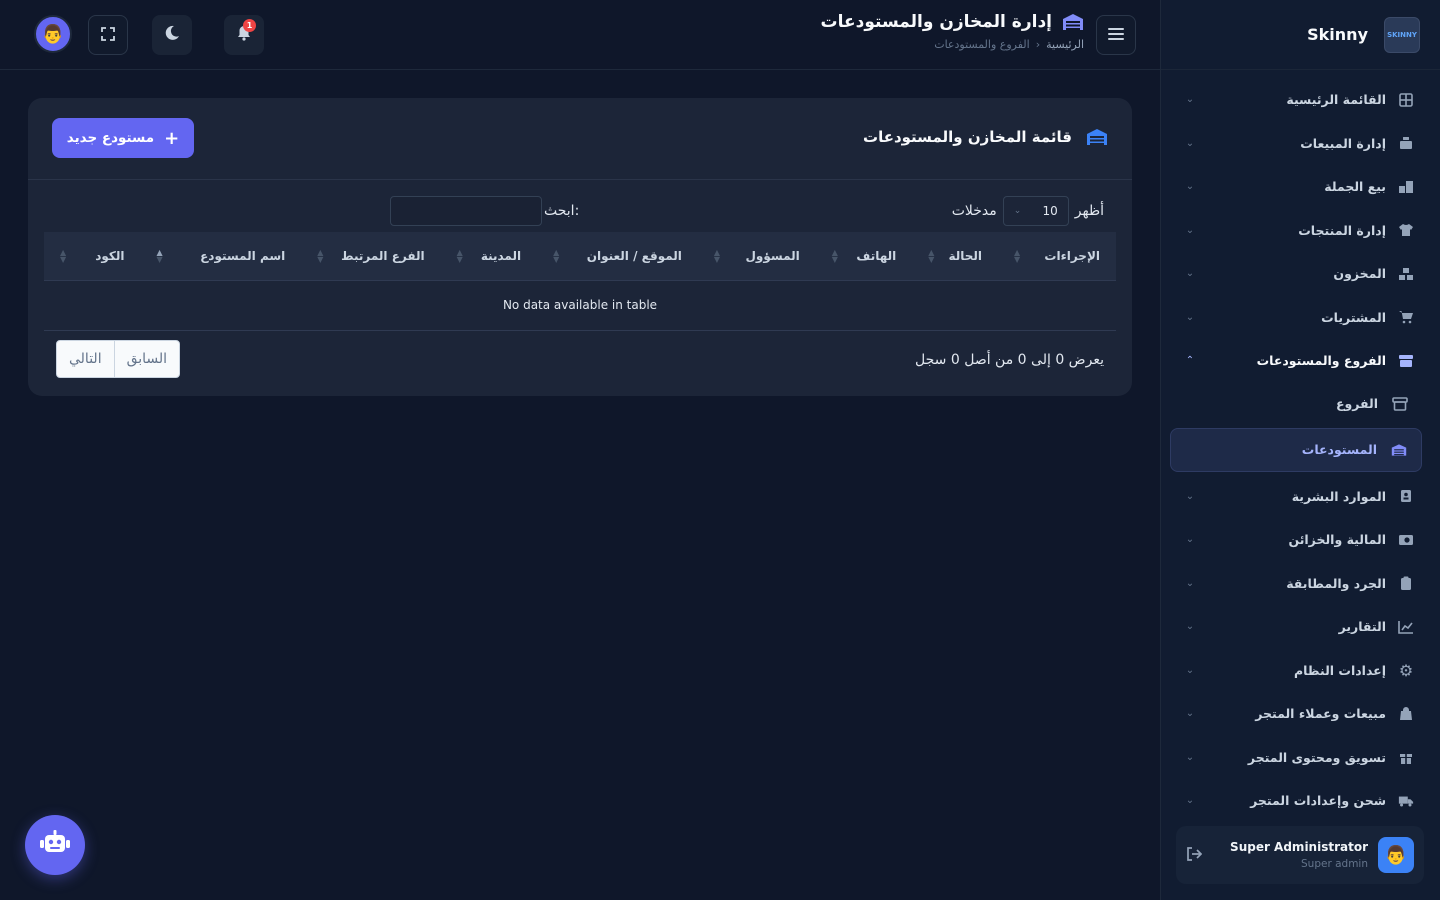 This screenshot has height=900, width=1440. Describe the element at coordinates (1399, 450) in the screenshot. I see `warehouse-icon` at that location.